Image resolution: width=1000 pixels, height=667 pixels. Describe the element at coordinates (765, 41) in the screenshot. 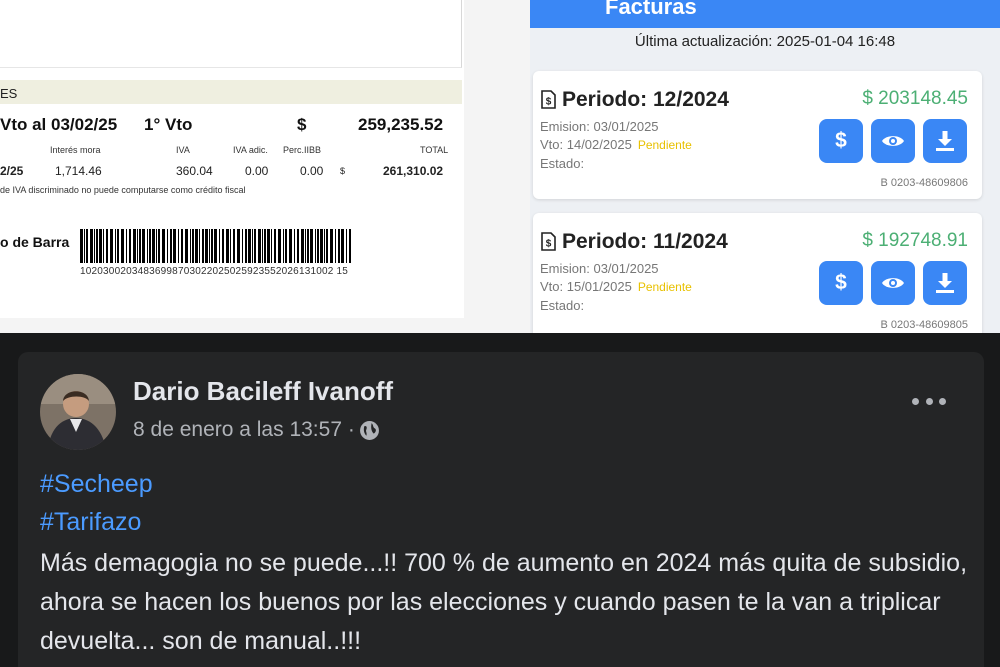

I see `last-update-text: Última actualización: 2025-01-04 16:48` at that location.